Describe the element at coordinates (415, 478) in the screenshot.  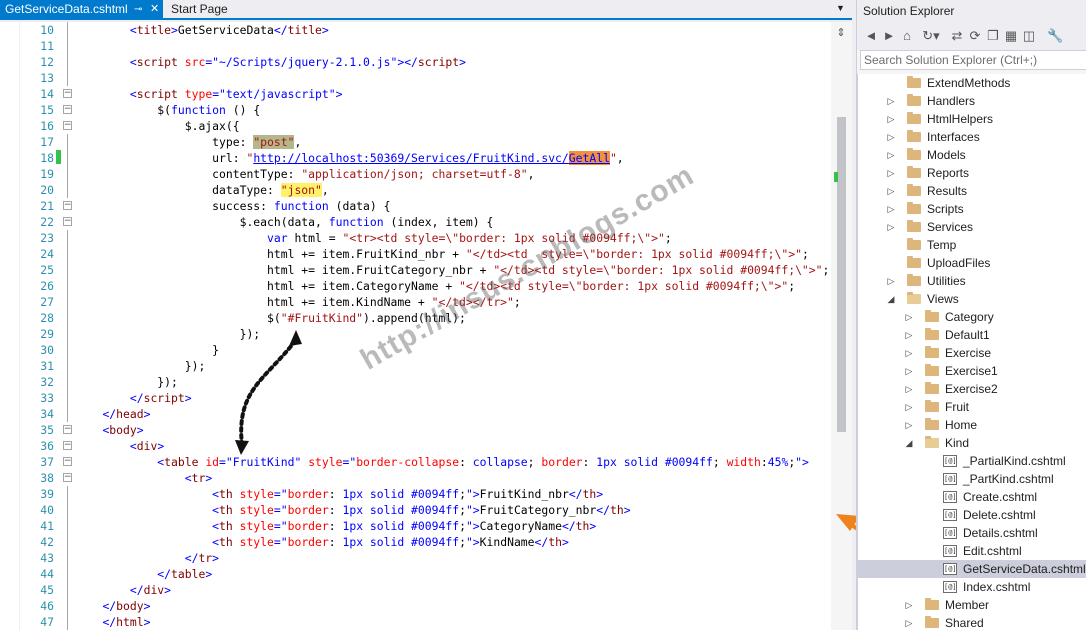
I see `code-line: 38− <tr>` at that location.